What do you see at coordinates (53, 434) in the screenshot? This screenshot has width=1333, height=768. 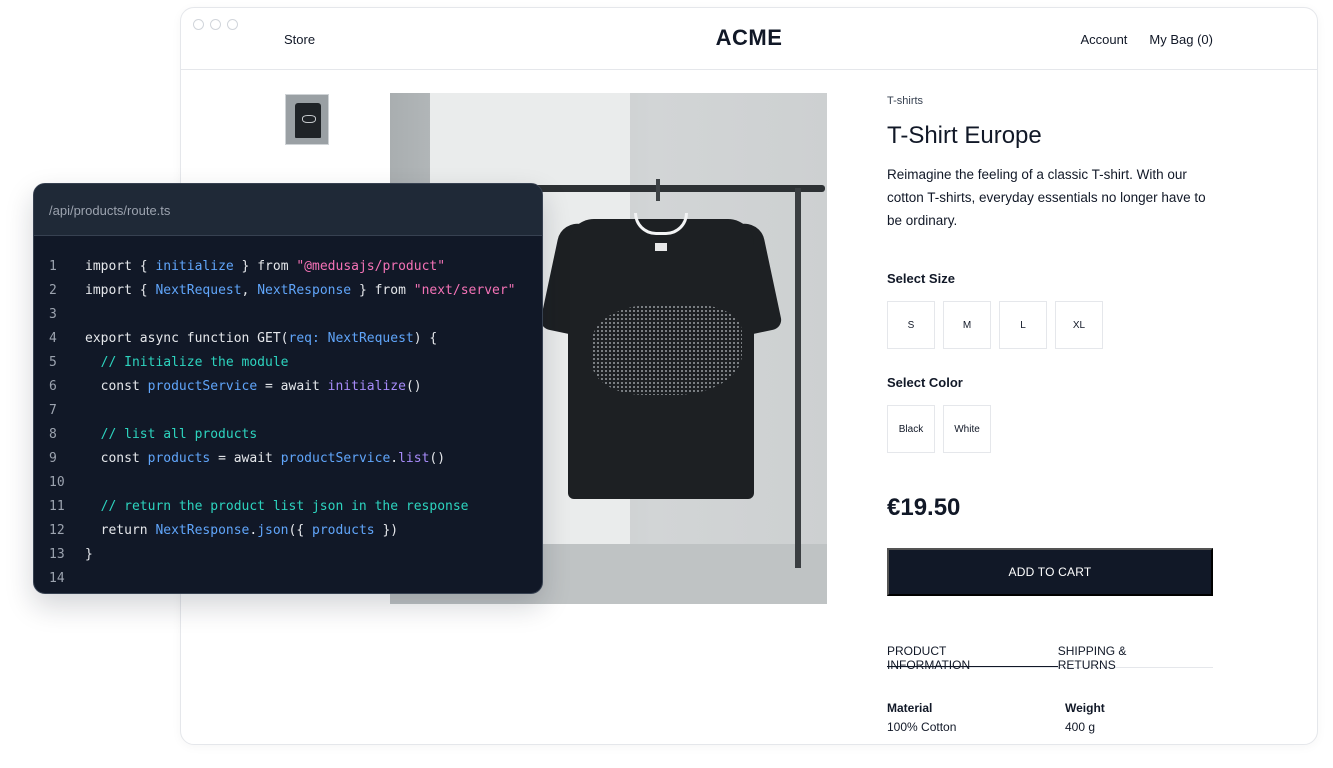 I see `line-number: 8` at bounding box center [53, 434].